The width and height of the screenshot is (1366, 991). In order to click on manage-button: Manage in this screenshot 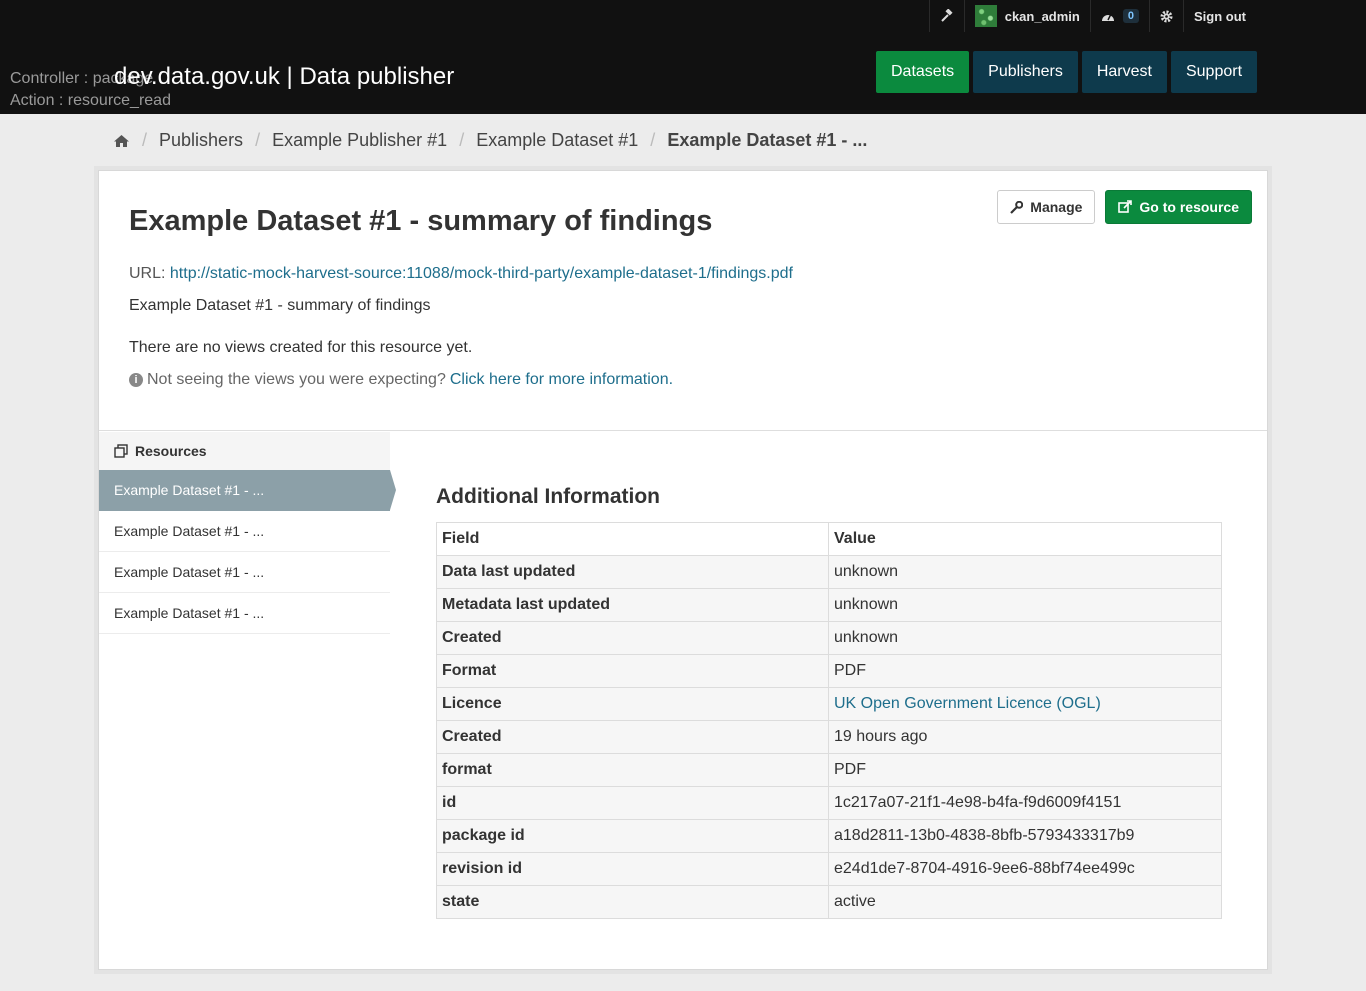, I will do `click(1046, 207)`.